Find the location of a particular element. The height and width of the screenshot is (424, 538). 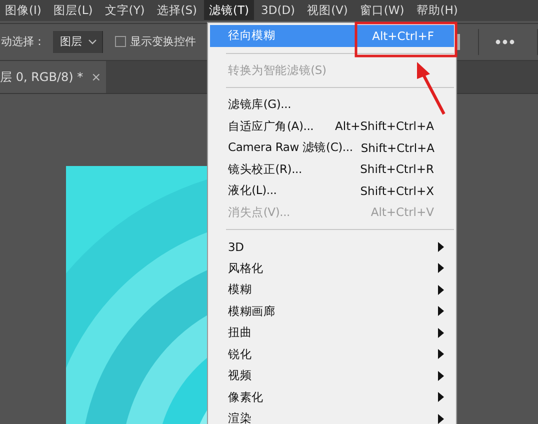

menu-bar-item: 帮助(H) is located at coordinates (437, 10).